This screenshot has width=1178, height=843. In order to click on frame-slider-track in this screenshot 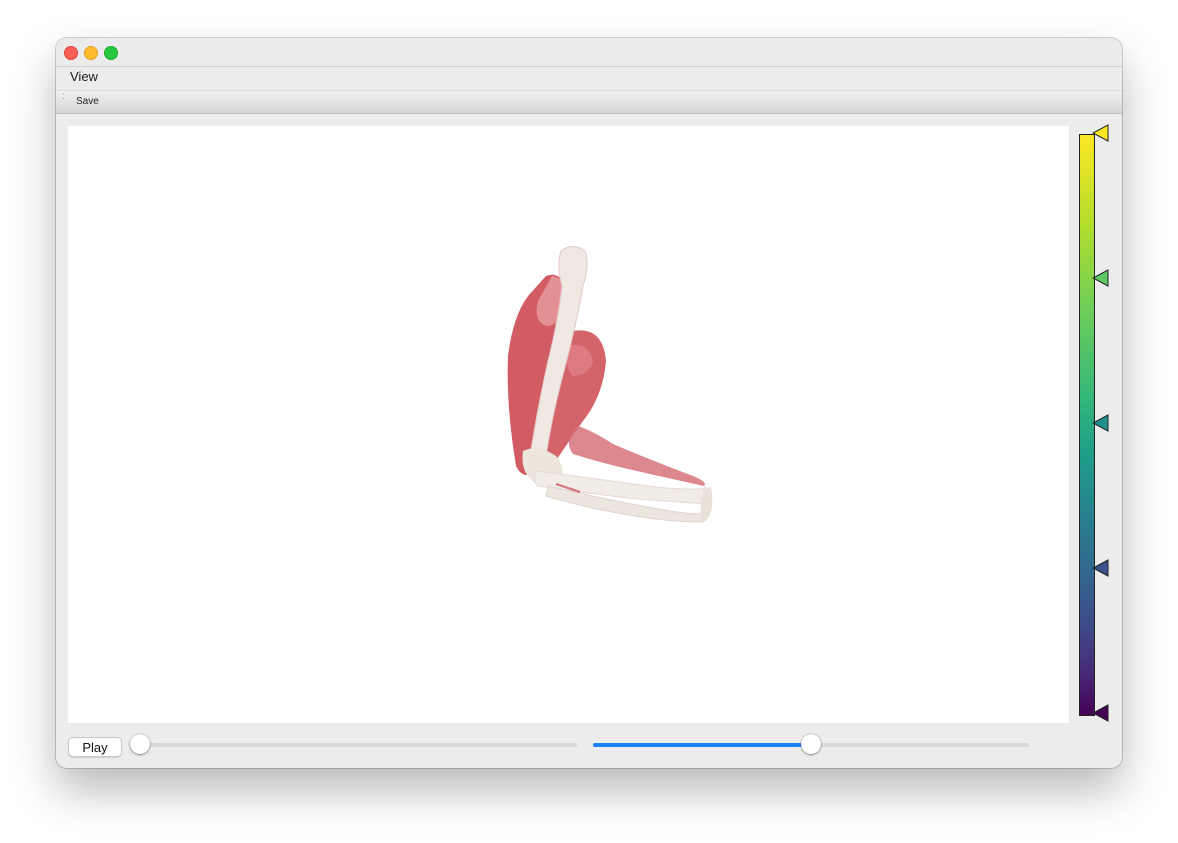, I will do `click(358, 745)`.